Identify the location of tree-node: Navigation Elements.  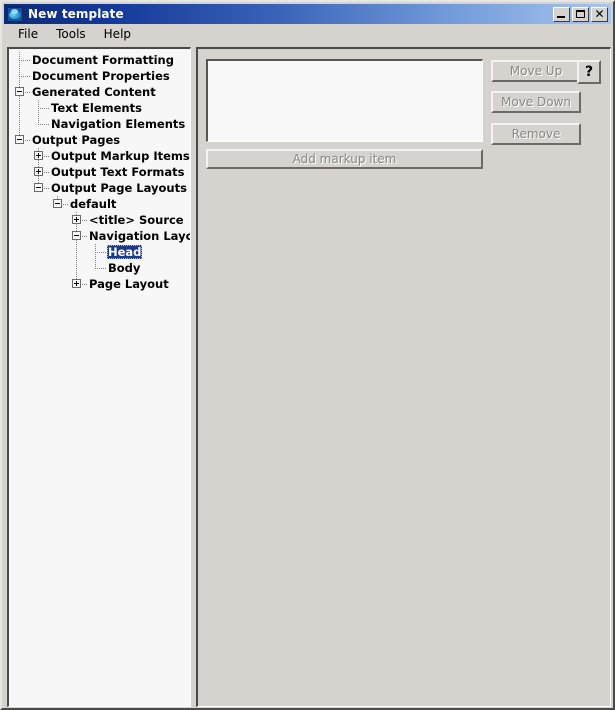
(99, 124).